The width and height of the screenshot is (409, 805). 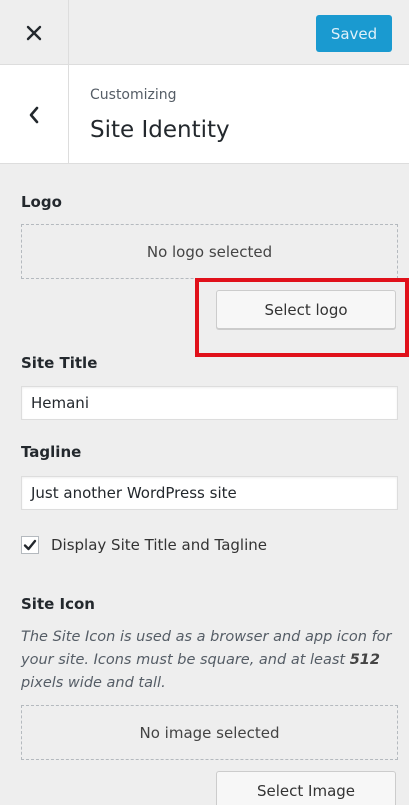 What do you see at coordinates (133, 95) in the screenshot?
I see `breadcrumb: Customizing` at bounding box center [133, 95].